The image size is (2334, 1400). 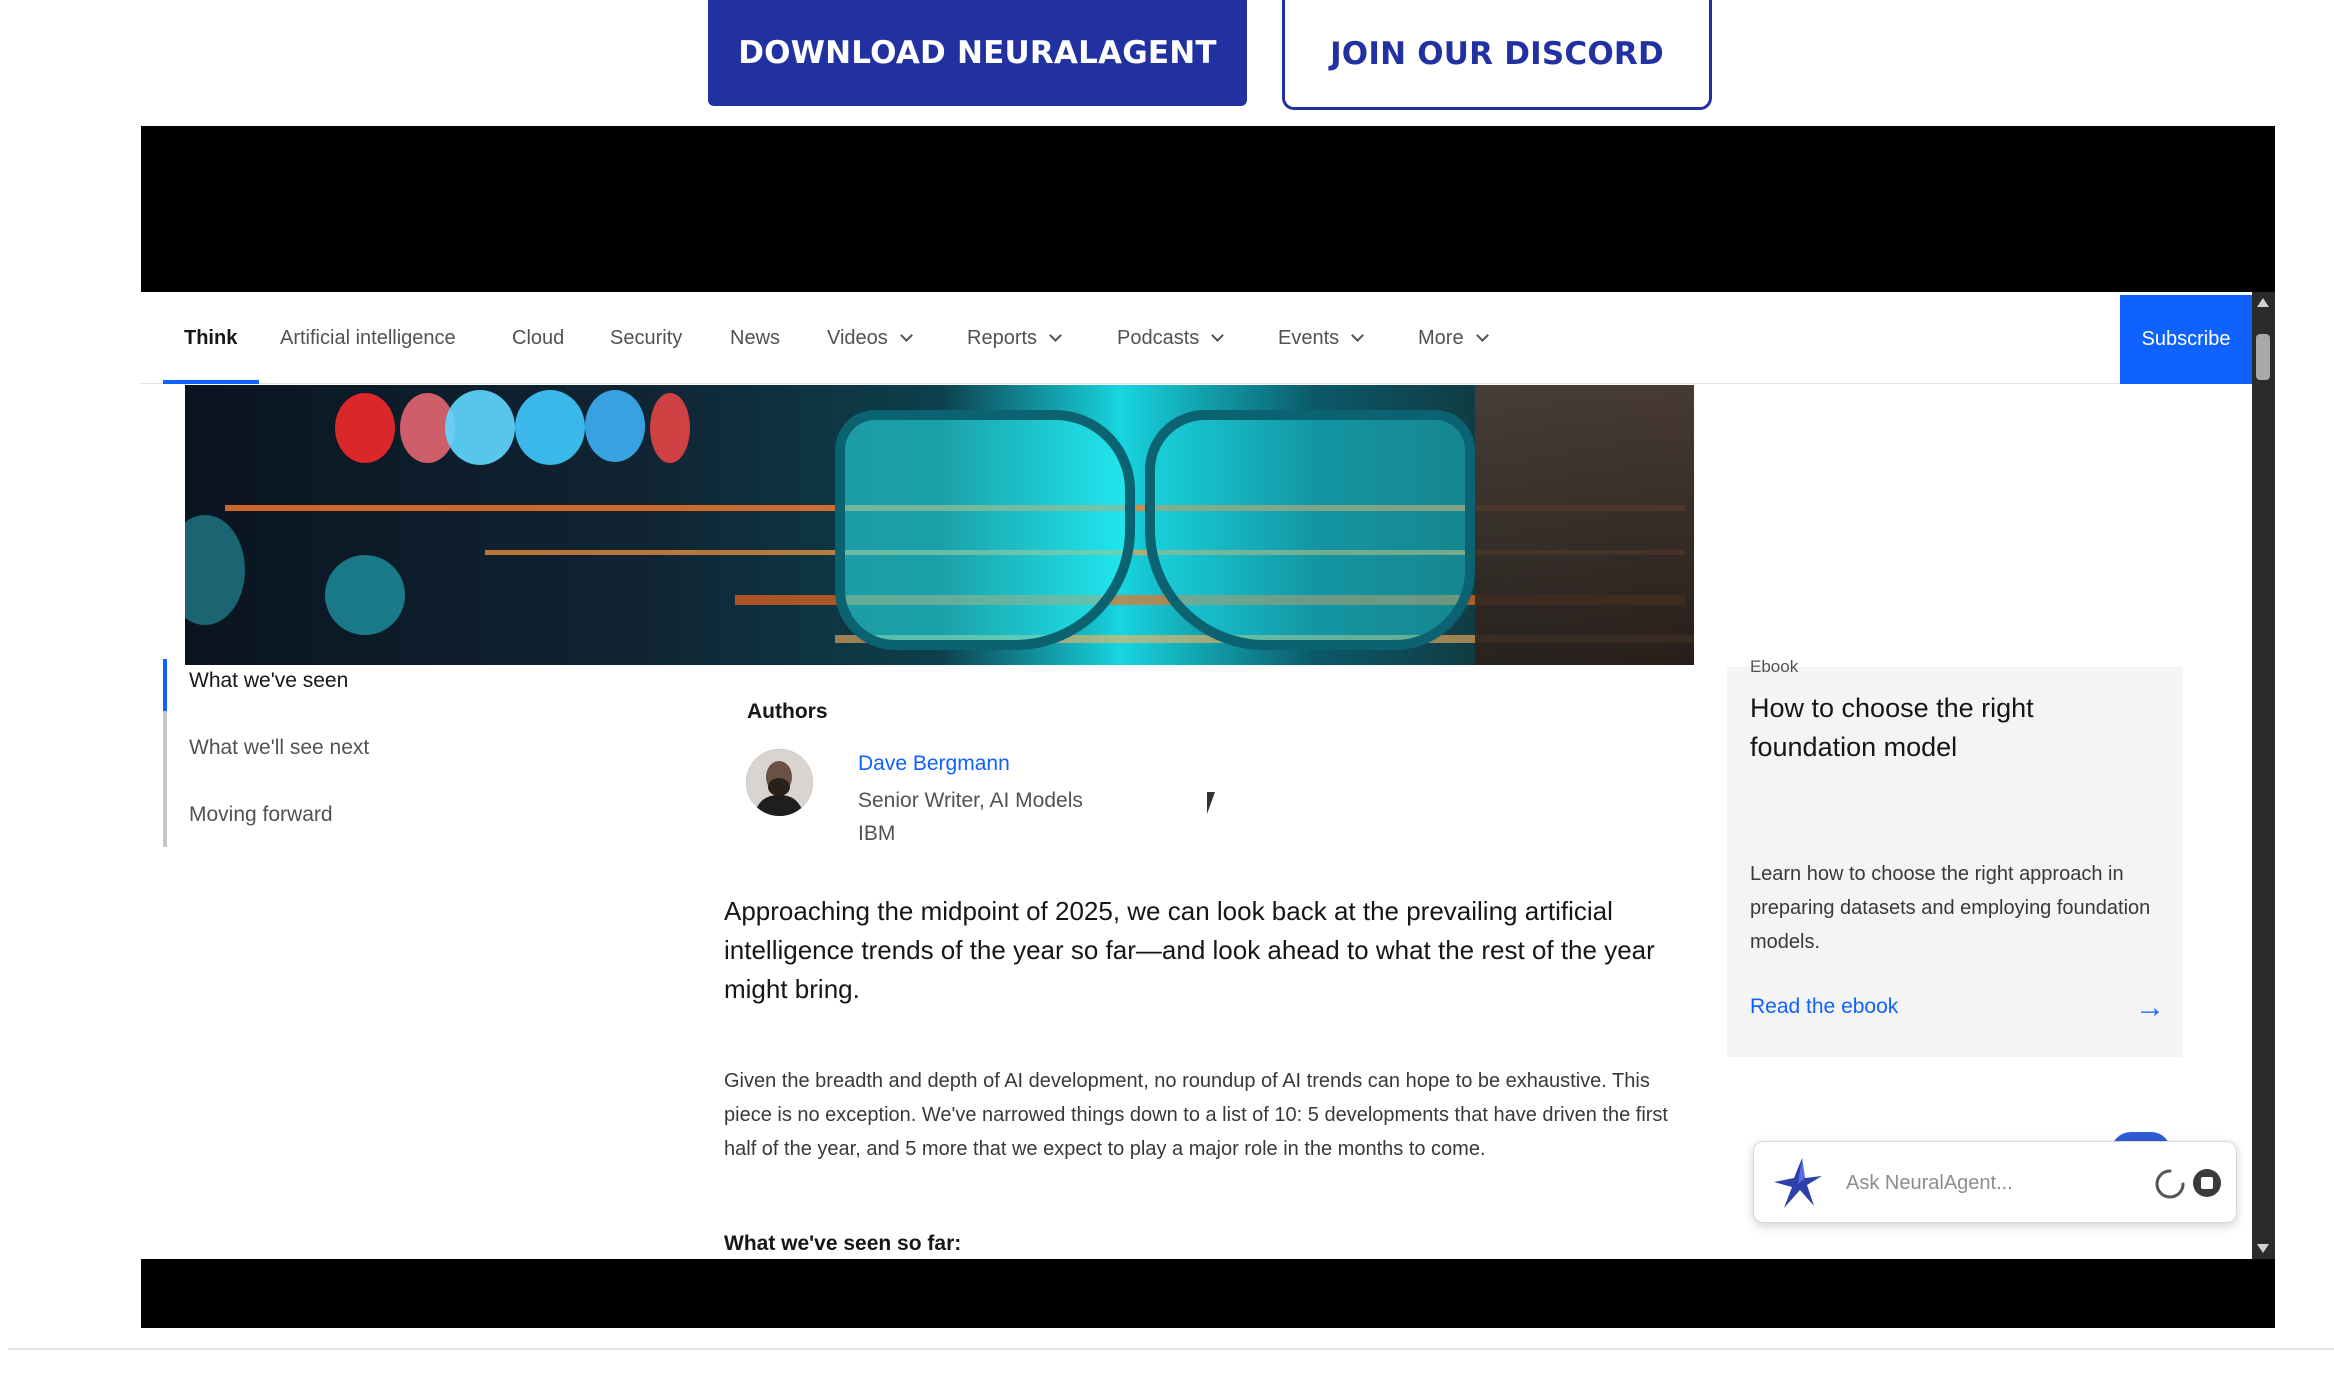 I want to click on card-eyebrow: Ebook, so click(x=1774, y=666).